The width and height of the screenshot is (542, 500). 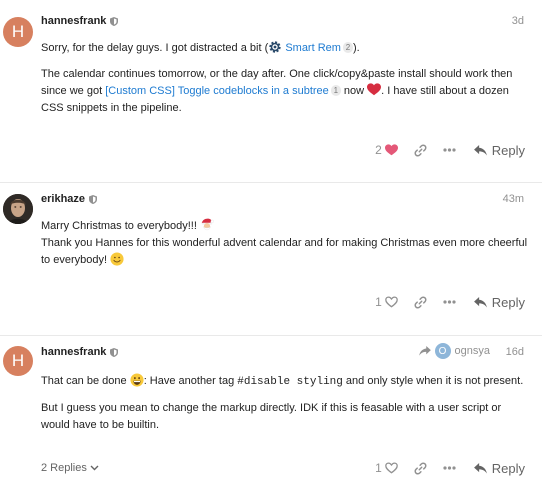 I want to click on reply-to-tab: O ognsya, so click(x=454, y=351).